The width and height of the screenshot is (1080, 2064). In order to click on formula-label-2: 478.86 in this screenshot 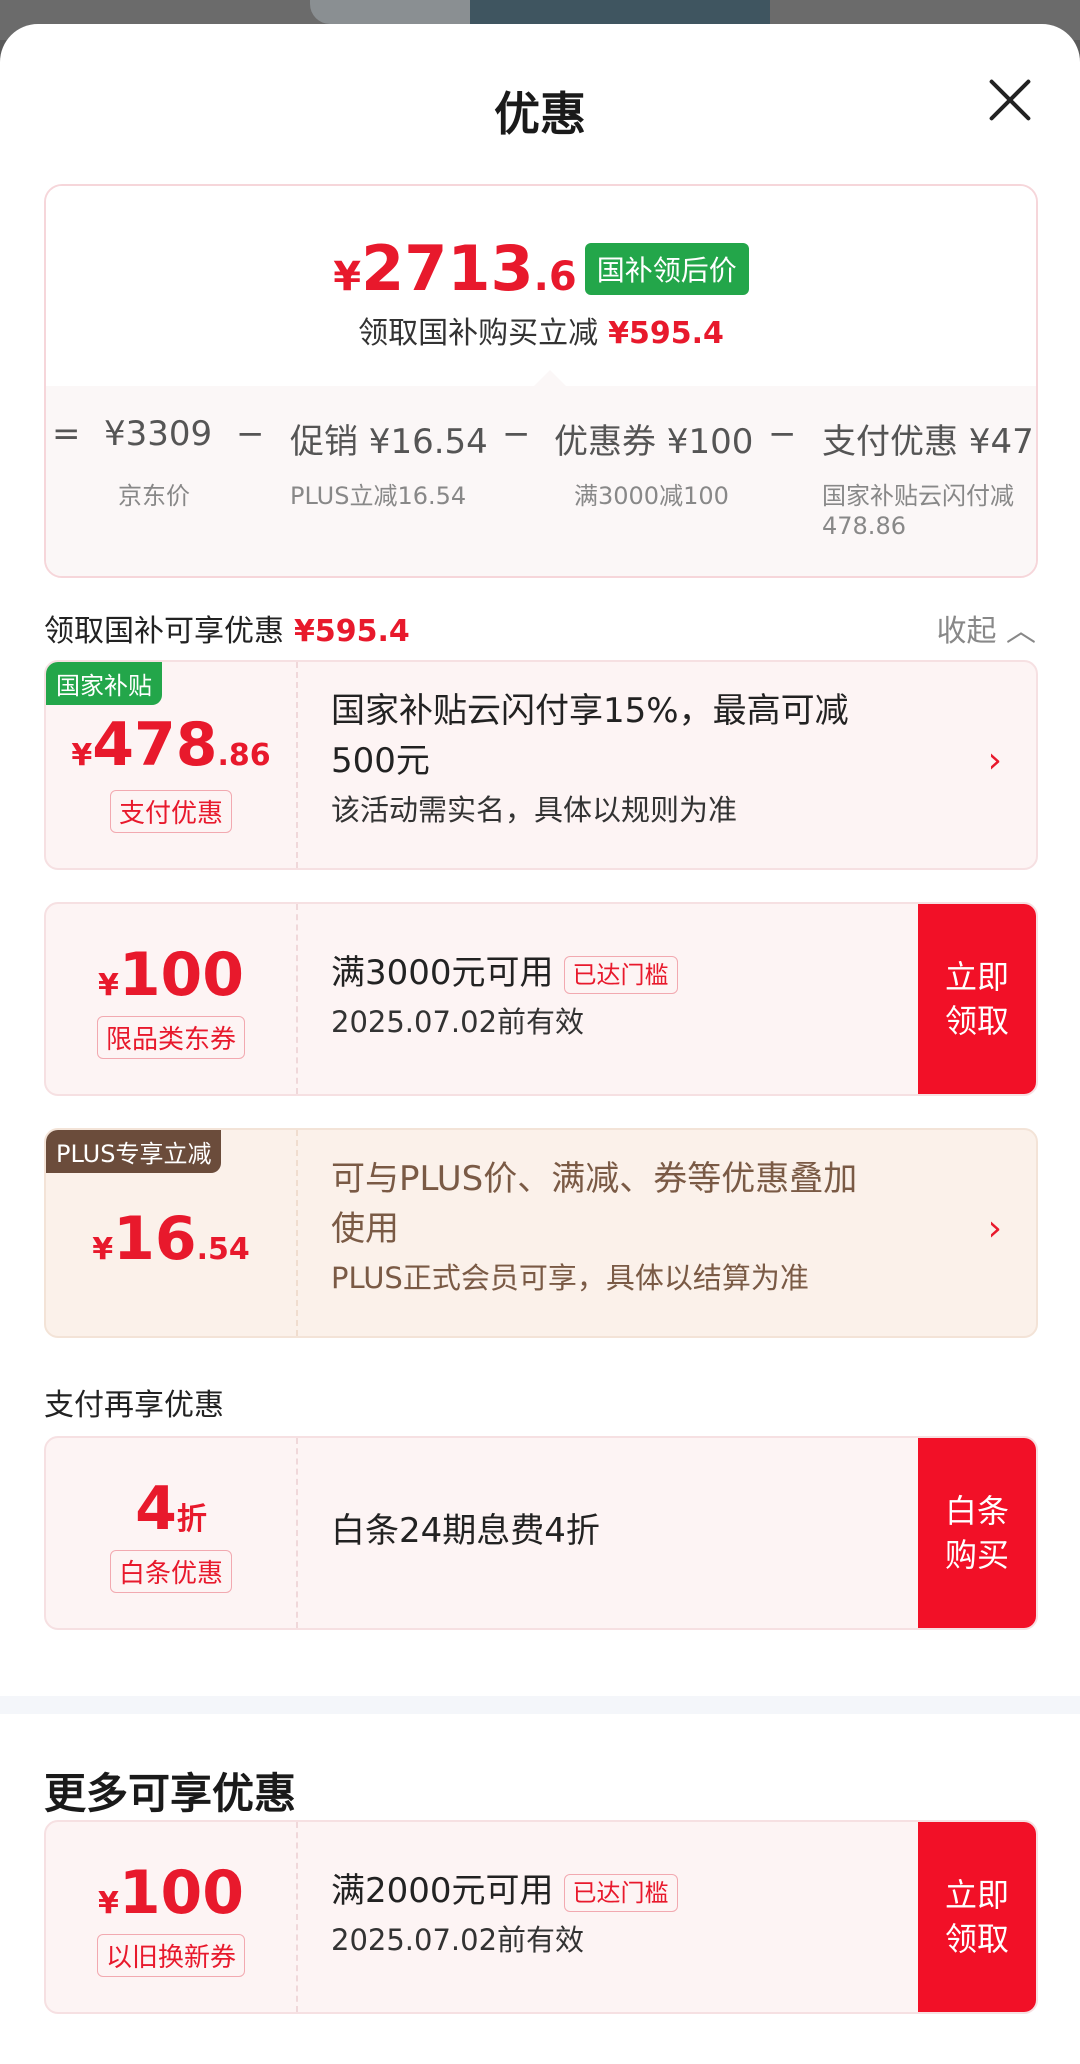, I will do `click(864, 526)`.